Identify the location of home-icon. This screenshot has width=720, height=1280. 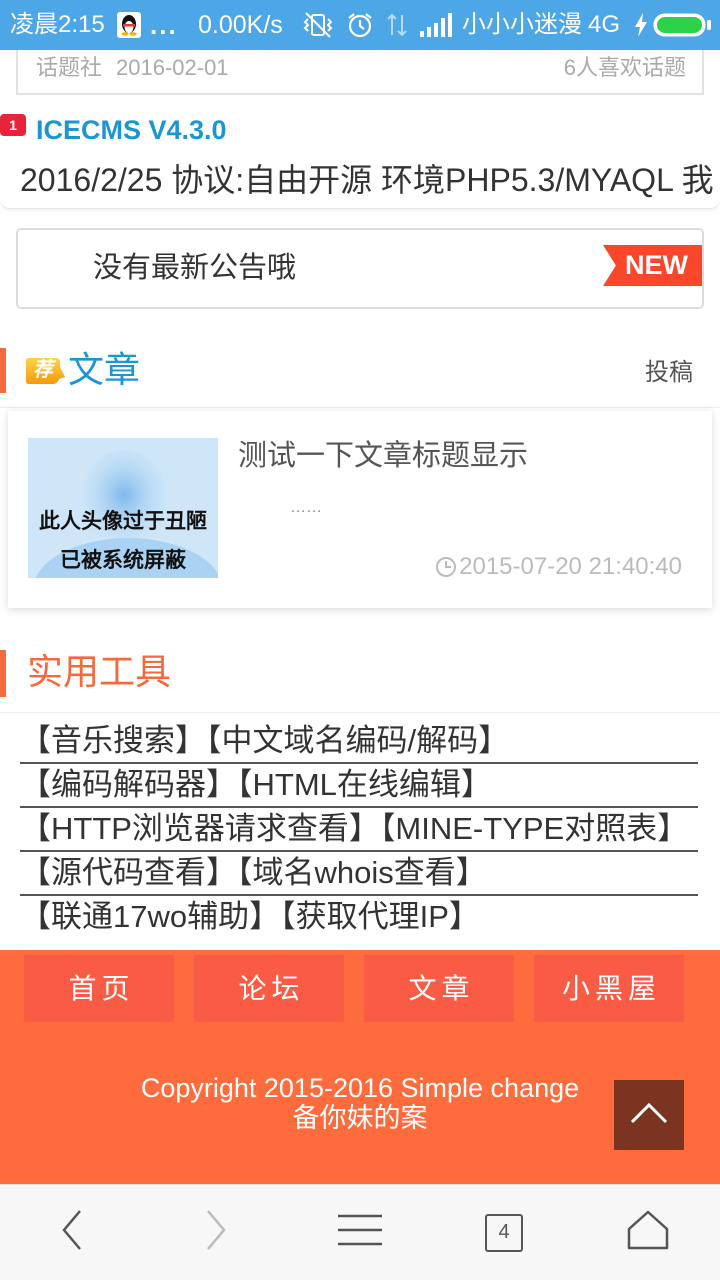
(648, 1232).